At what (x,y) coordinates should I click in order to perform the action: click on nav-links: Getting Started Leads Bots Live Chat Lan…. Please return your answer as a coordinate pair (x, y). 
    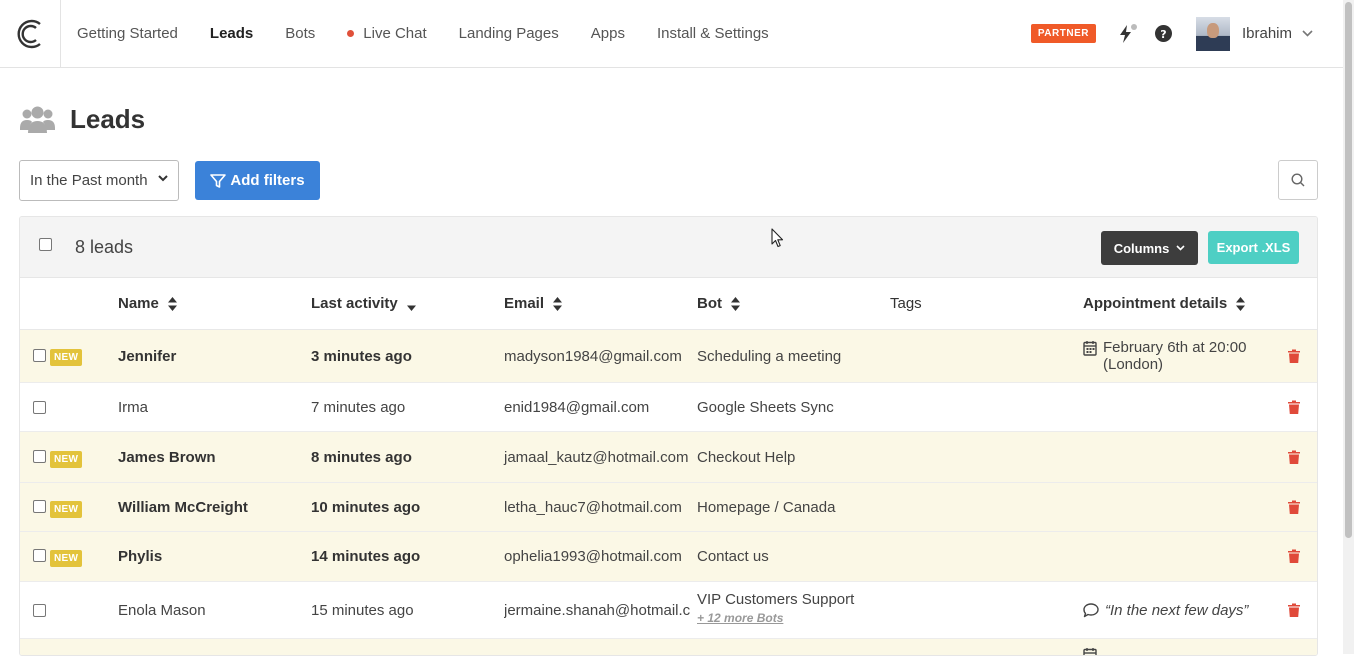
    Looking at the image, I should click on (423, 33).